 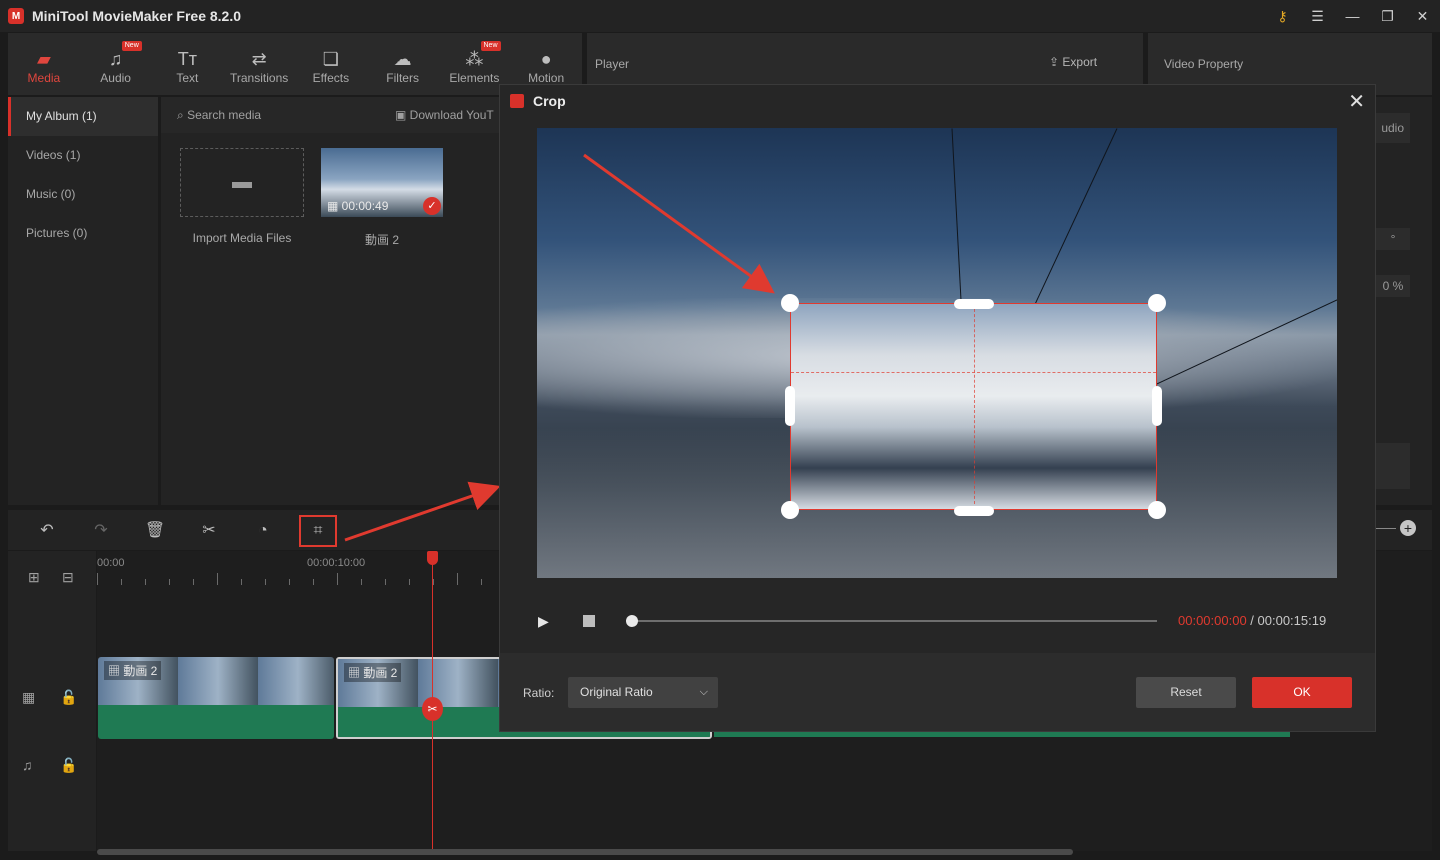 What do you see at coordinates (111, 563) in the screenshot?
I see `ruler-label: 00:00` at bounding box center [111, 563].